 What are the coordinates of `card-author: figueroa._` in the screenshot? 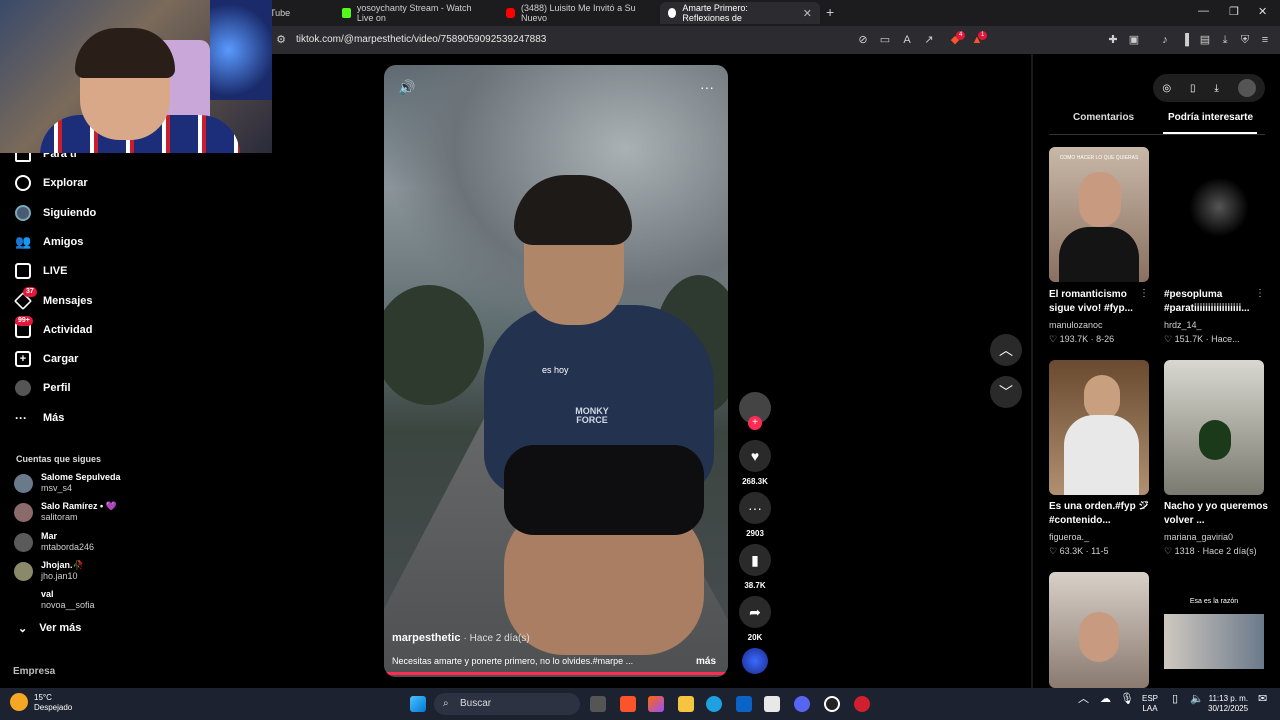 It's located at (1101, 537).